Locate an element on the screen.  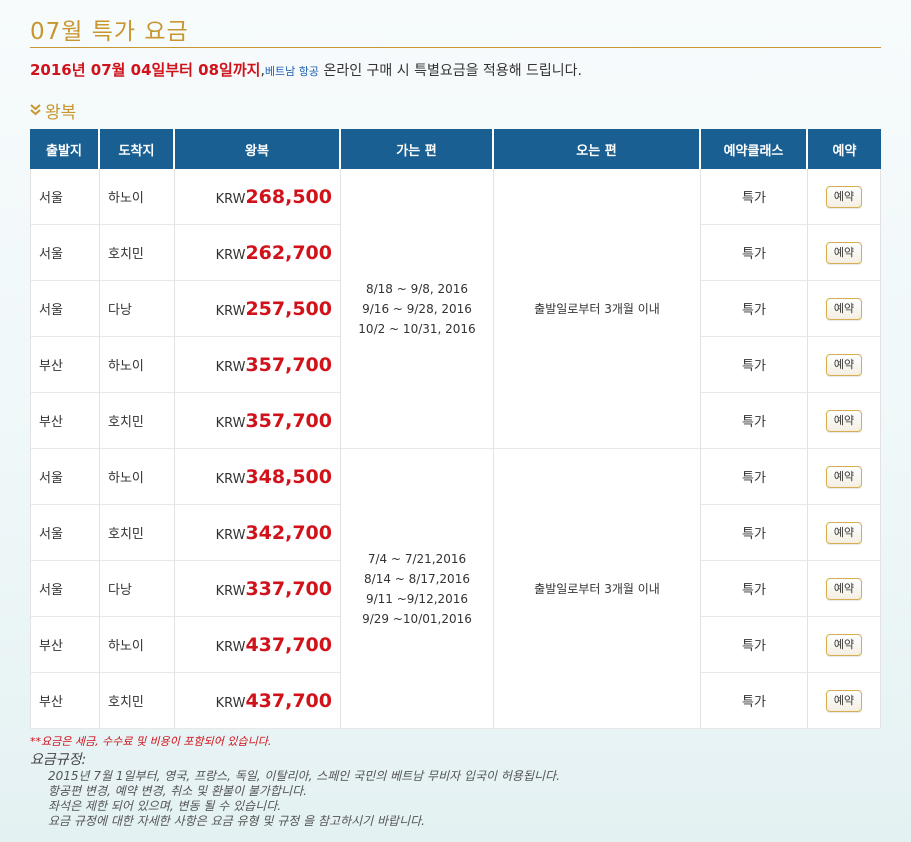
header-outbound: 가는 편 is located at coordinates (417, 149).